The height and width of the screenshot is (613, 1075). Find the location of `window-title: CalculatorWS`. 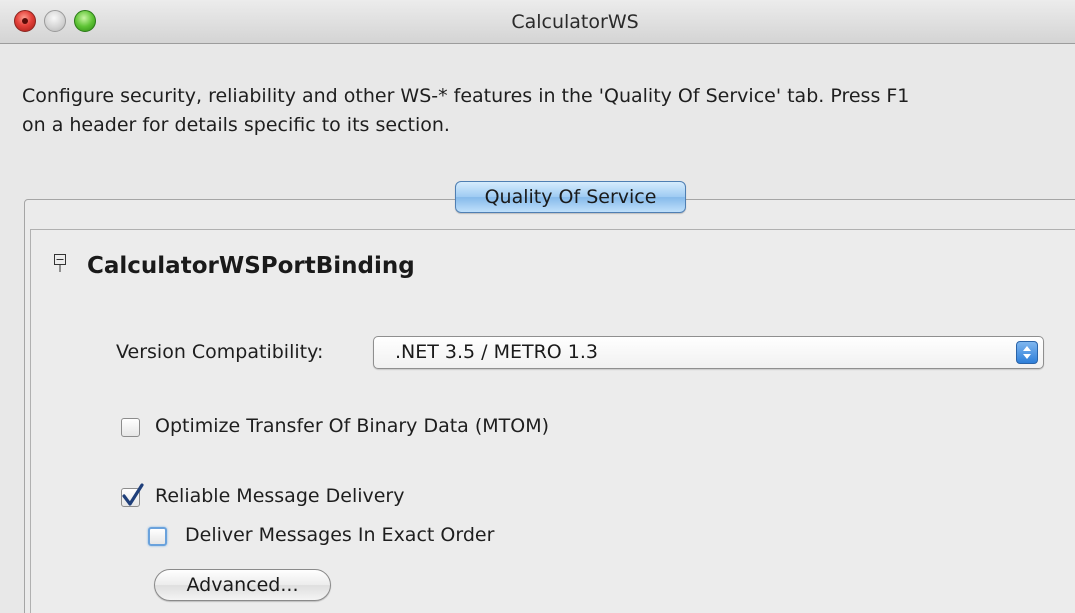

window-title: CalculatorWS is located at coordinates (575, 22).